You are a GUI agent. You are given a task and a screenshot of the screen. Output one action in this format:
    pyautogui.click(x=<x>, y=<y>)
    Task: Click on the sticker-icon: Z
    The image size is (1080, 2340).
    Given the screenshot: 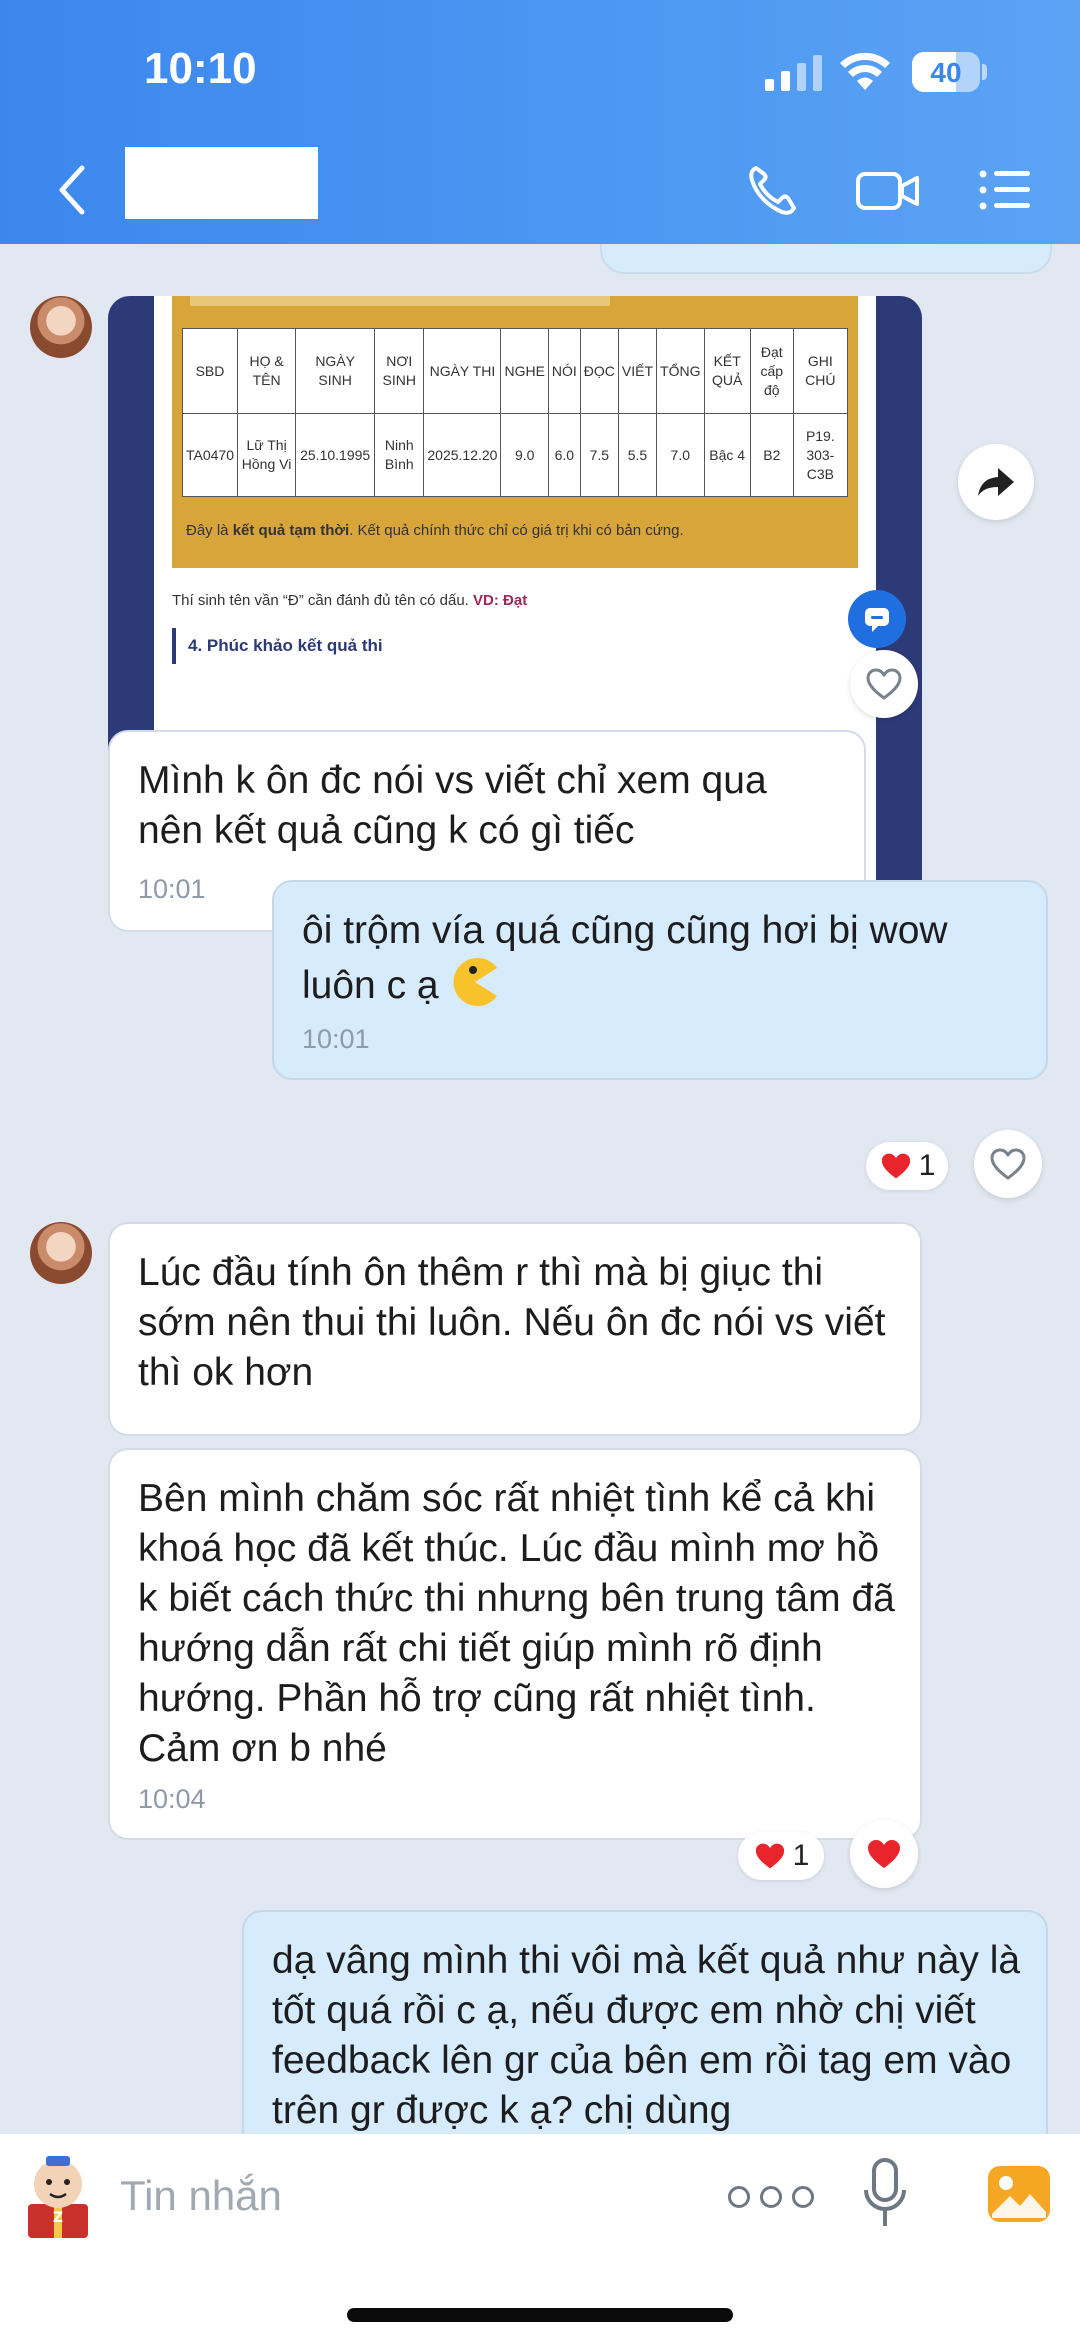 What is the action you would take?
    pyautogui.click(x=58, y=2194)
    